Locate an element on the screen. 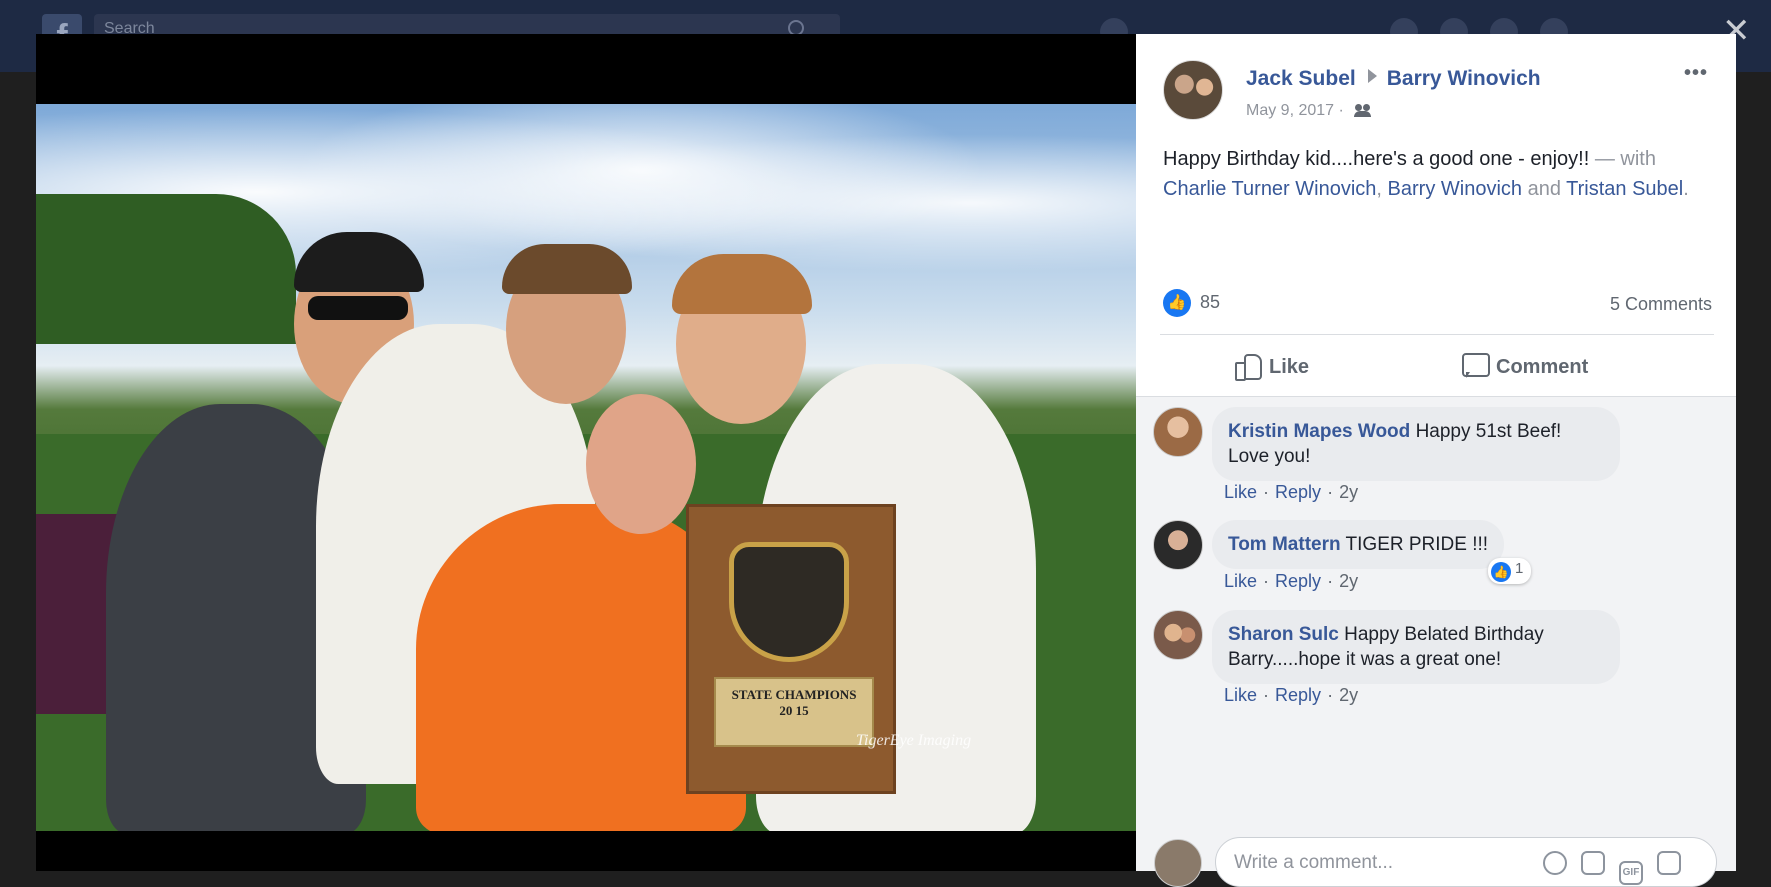 The image size is (1771, 887). post-timestamp: May 9, 2017 · is located at coordinates (1295, 110).